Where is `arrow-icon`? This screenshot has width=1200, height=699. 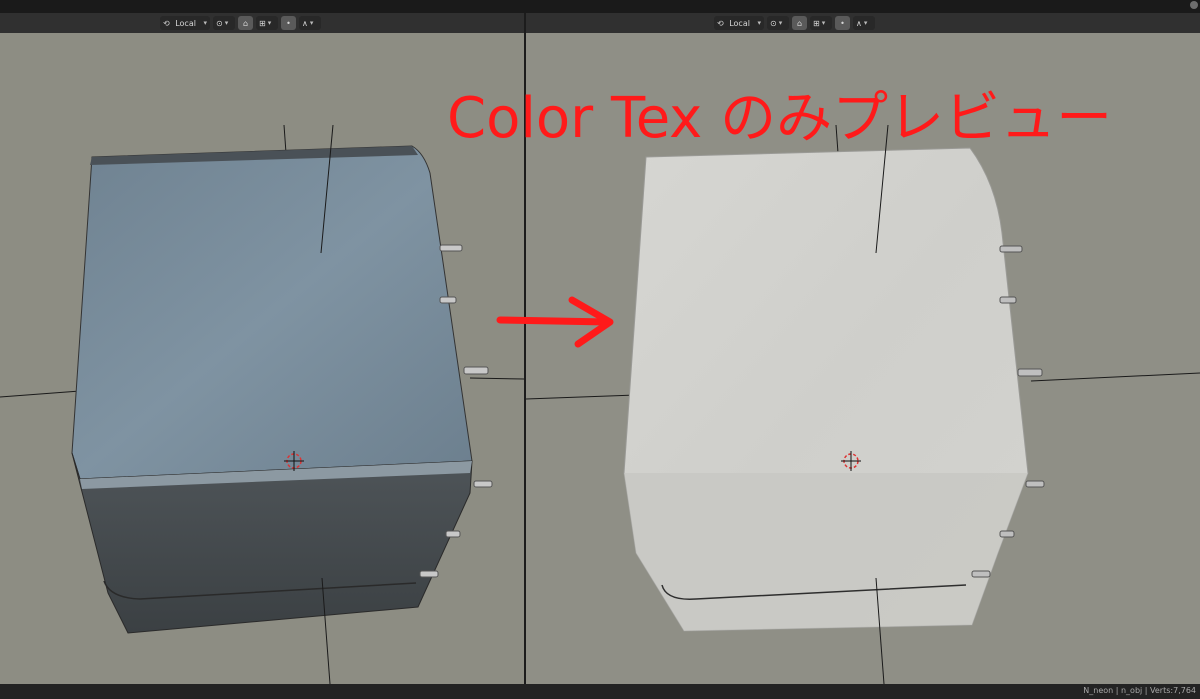 arrow-icon is located at coordinates (555, 322).